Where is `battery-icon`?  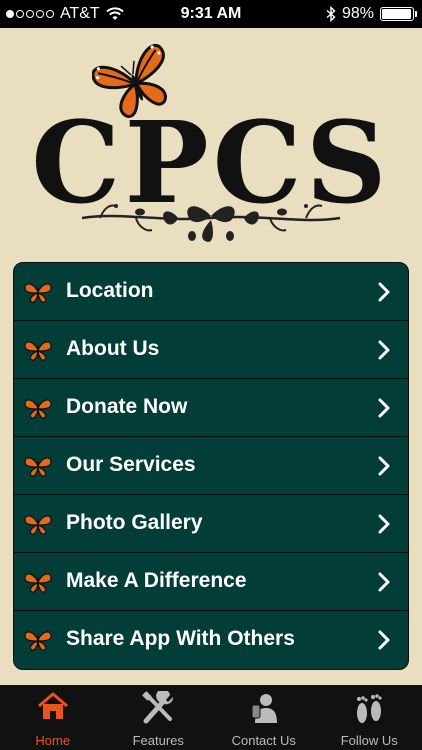 battery-icon is located at coordinates (398, 14).